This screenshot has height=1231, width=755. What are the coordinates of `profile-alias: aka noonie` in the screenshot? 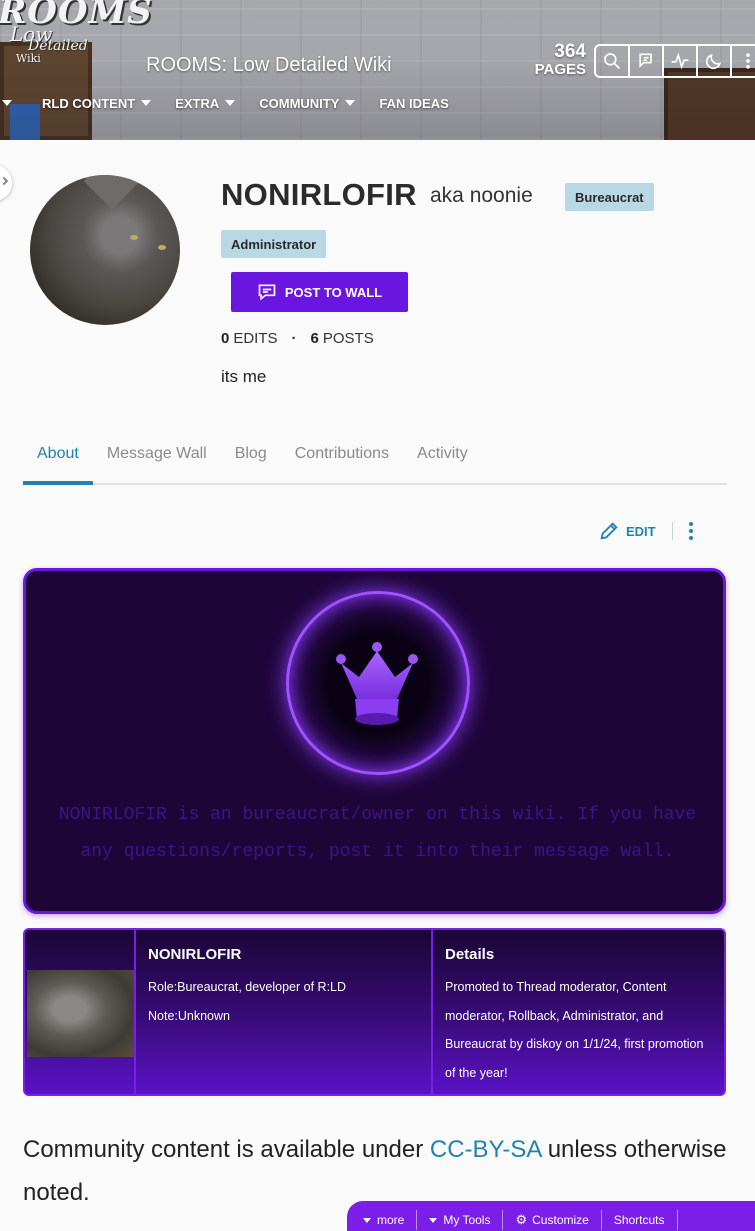 It's located at (481, 195).